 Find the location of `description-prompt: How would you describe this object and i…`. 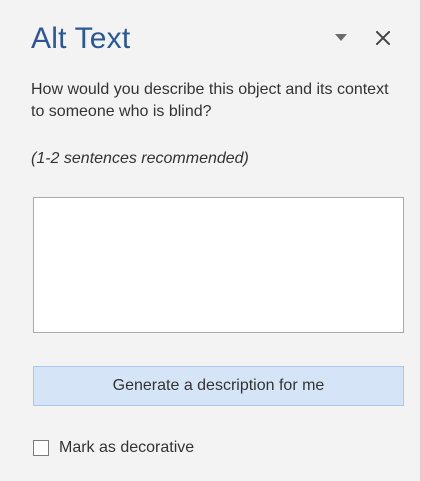

description-prompt: How would you describe this object and i… is located at coordinates (210, 100).